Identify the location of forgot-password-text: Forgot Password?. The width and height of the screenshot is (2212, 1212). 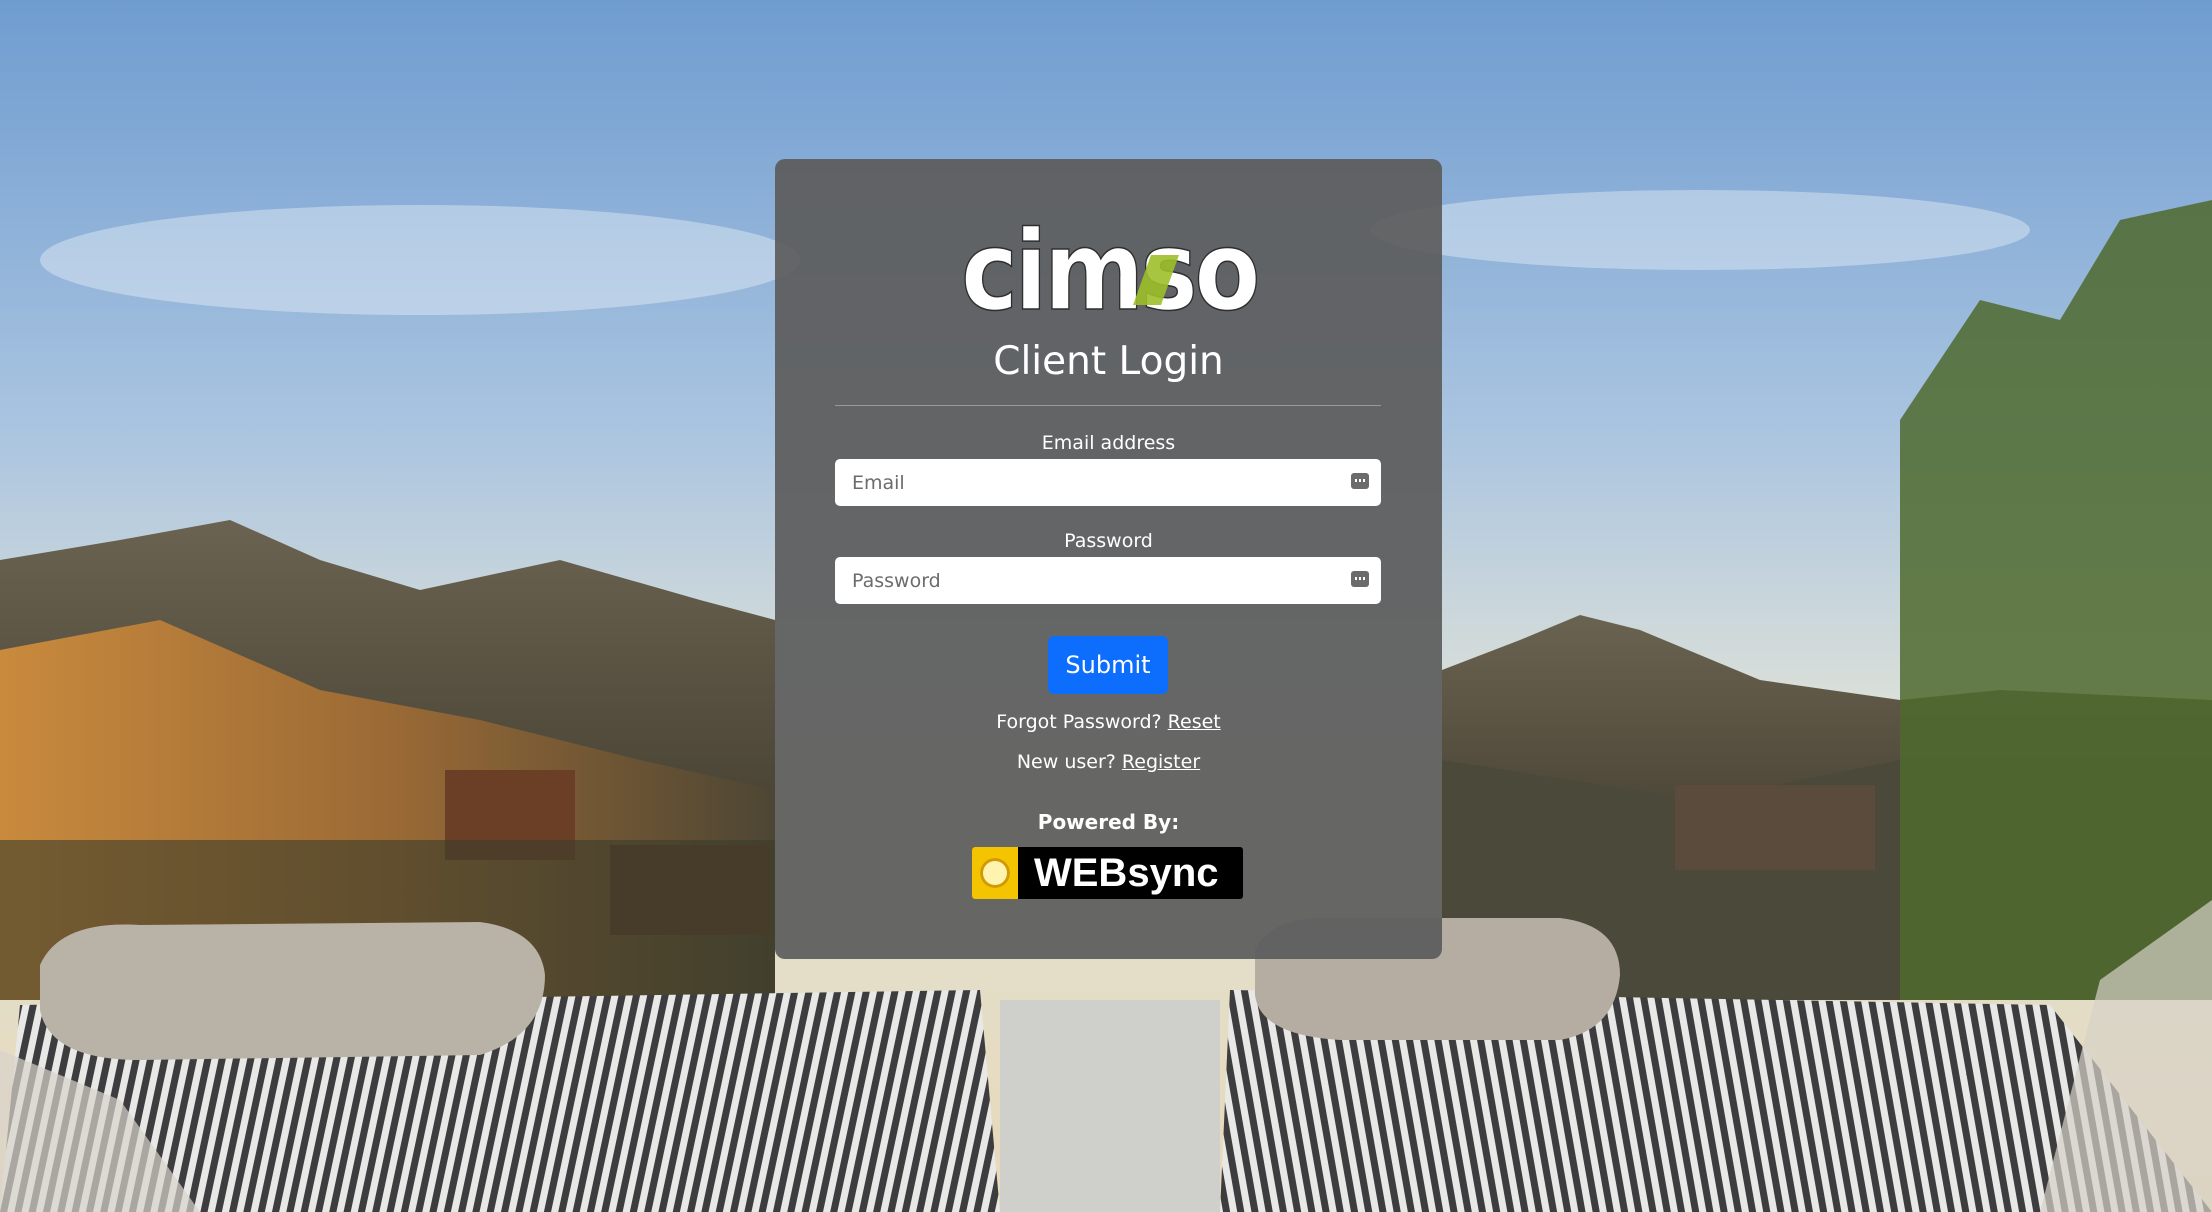
(1079, 722).